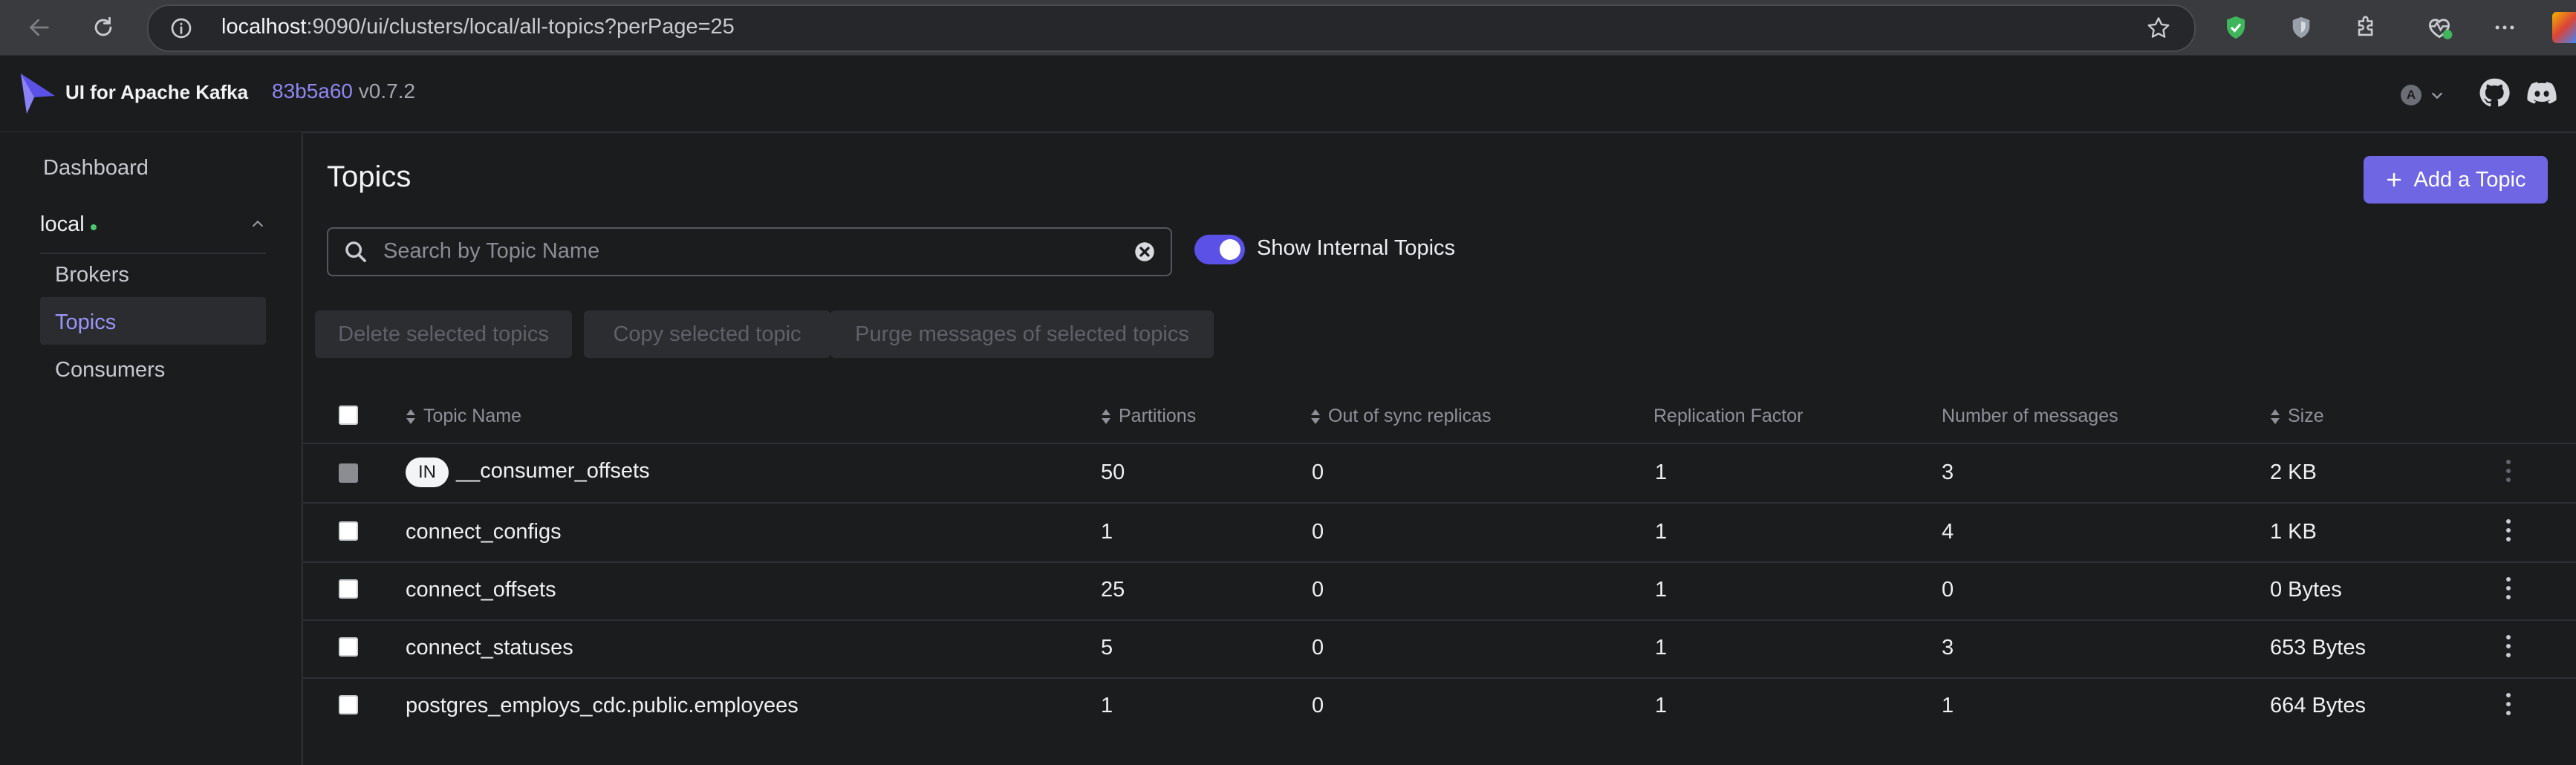 The image size is (2576, 765). What do you see at coordinates (2494, 92) in the screenshot?
I see `github-icon` at bounding box center [2494, 92].